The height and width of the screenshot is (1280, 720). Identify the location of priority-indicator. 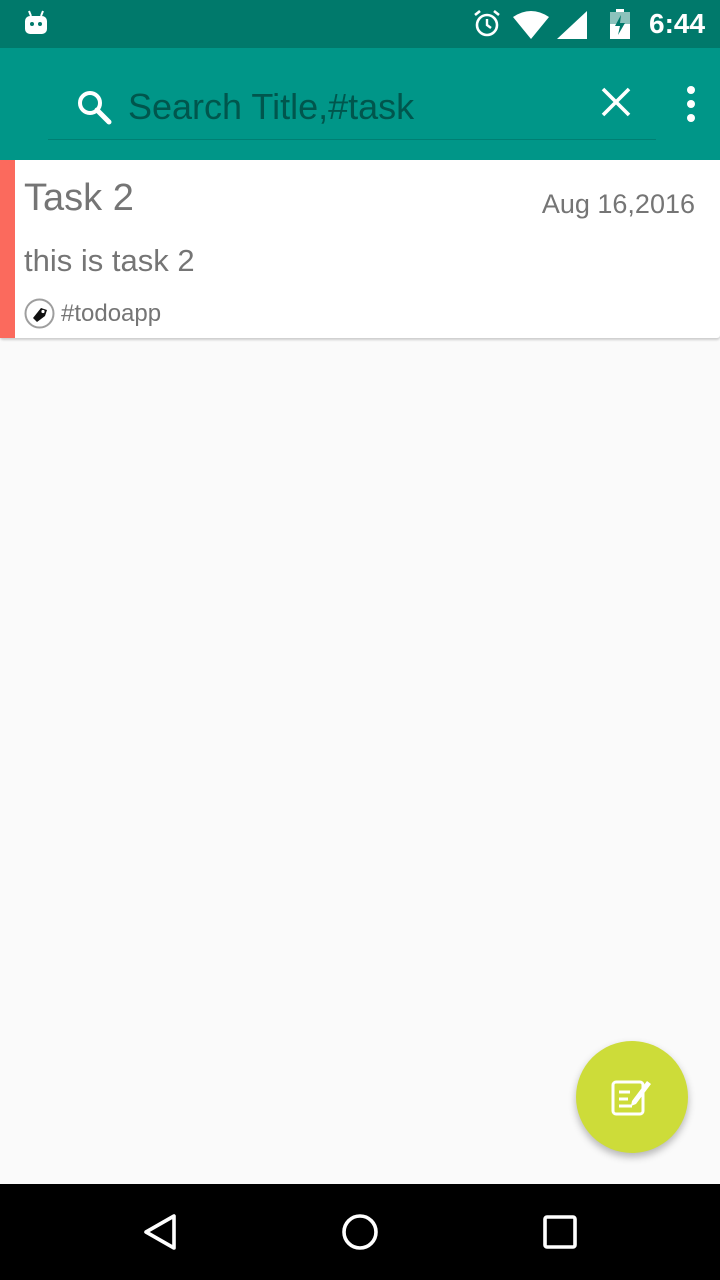
(7, 249).